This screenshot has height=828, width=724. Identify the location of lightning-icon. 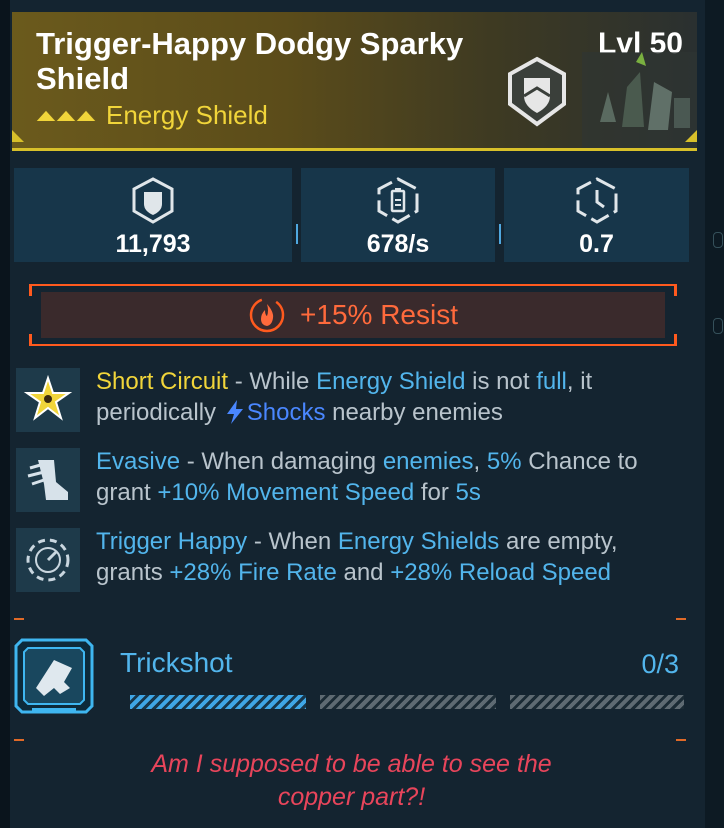
(234, 412).